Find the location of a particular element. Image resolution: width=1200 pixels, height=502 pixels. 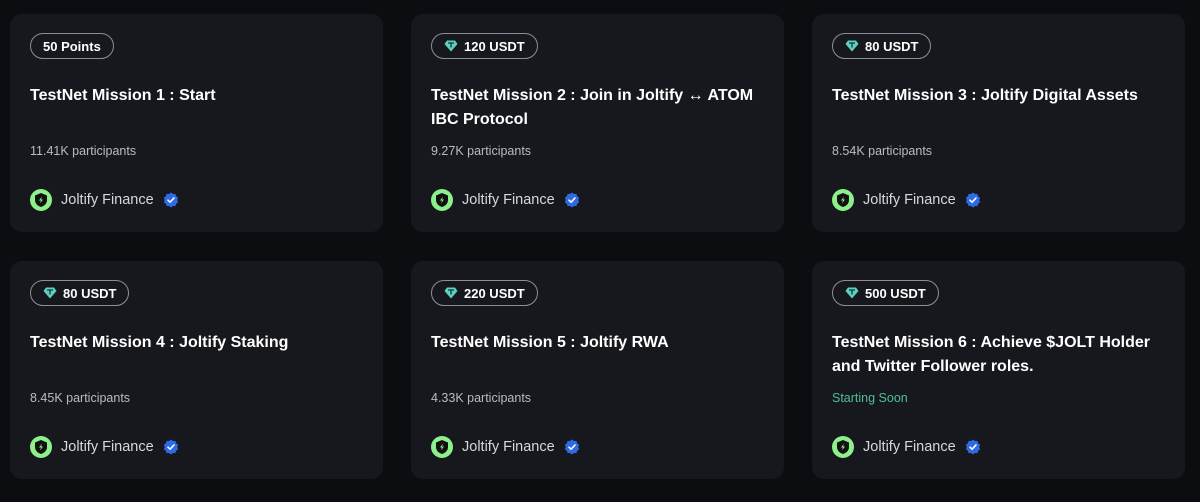

reward-badge: 50 Points is located at coordinates (72, 46).